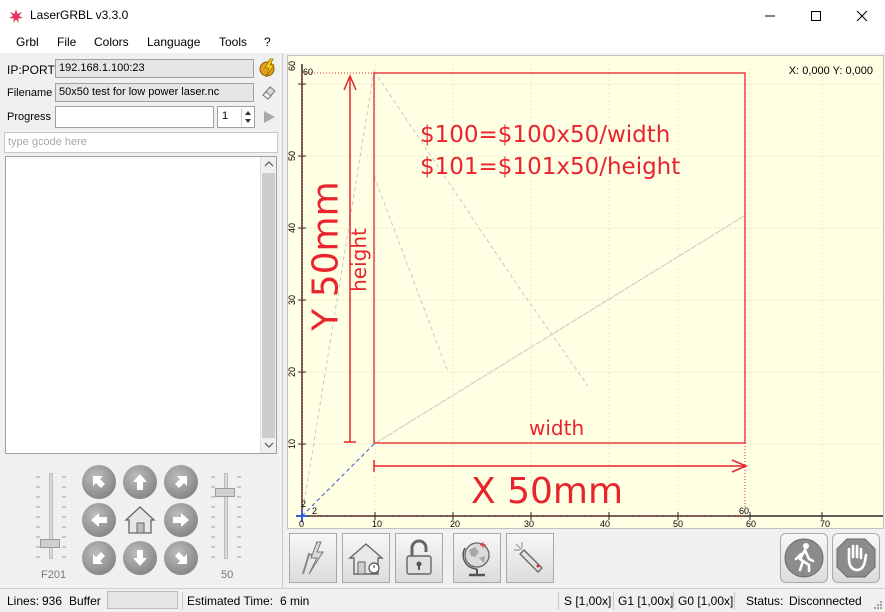 The image size is (885, 612). I want to click on jog-up-left-button, so click(99, 482).